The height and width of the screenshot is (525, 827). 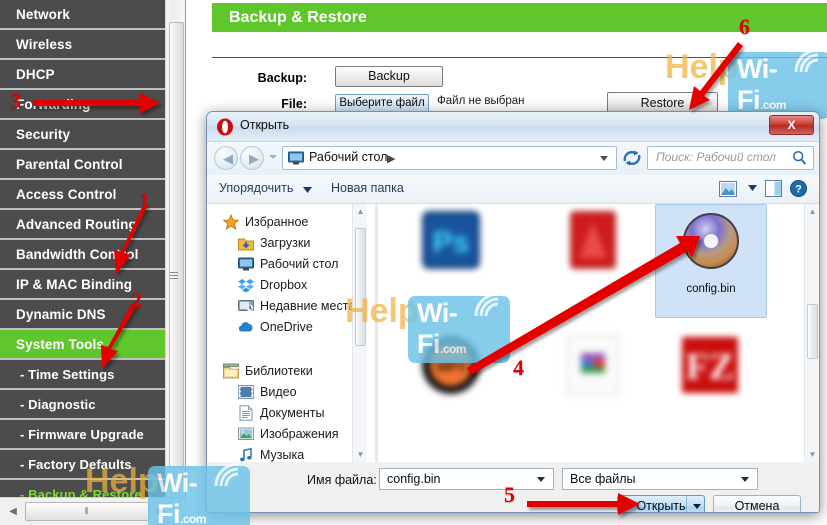 What do you see at coordinates (15, 100) in the screenshot?
I see `annotation-number-3: 3` at bounding box center [15, 100].